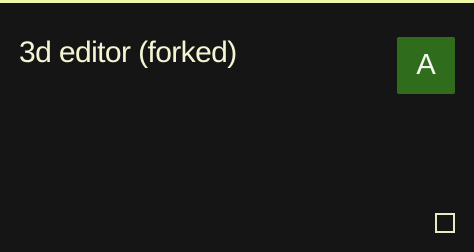 This screenshot has height=252, width=474. Describe the element at coordinates (237, 1) in the screenshot. I see `top-accent-bar` at that location.